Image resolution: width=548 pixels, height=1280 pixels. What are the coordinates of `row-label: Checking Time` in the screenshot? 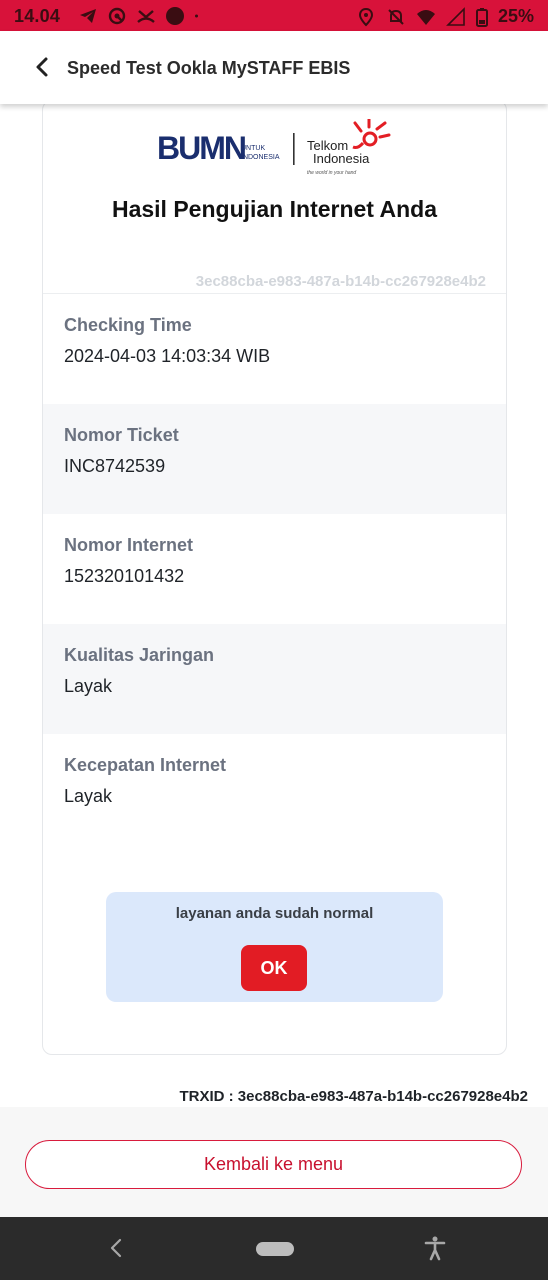 It's located at (128, 325).